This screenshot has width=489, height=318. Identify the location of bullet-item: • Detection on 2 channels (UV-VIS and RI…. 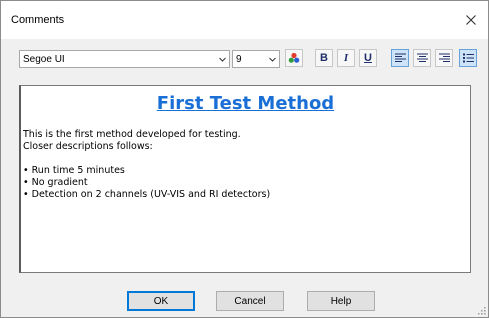
(147, 194).